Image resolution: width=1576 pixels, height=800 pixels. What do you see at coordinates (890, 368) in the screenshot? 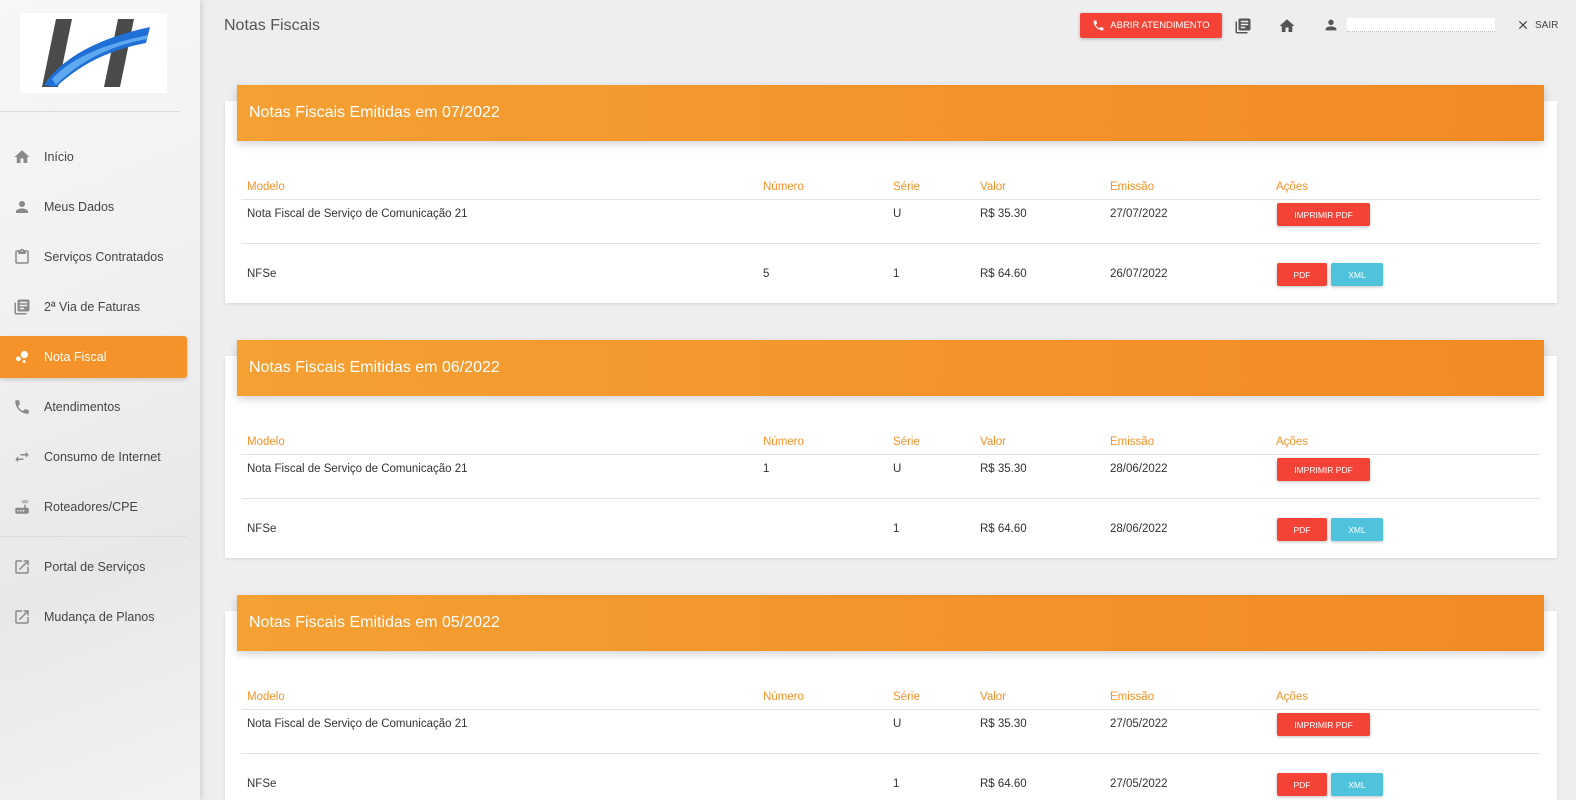
I see `card-title: Notas Fiscais Emitidas em 06/2022` at bounding box center [890, 368].